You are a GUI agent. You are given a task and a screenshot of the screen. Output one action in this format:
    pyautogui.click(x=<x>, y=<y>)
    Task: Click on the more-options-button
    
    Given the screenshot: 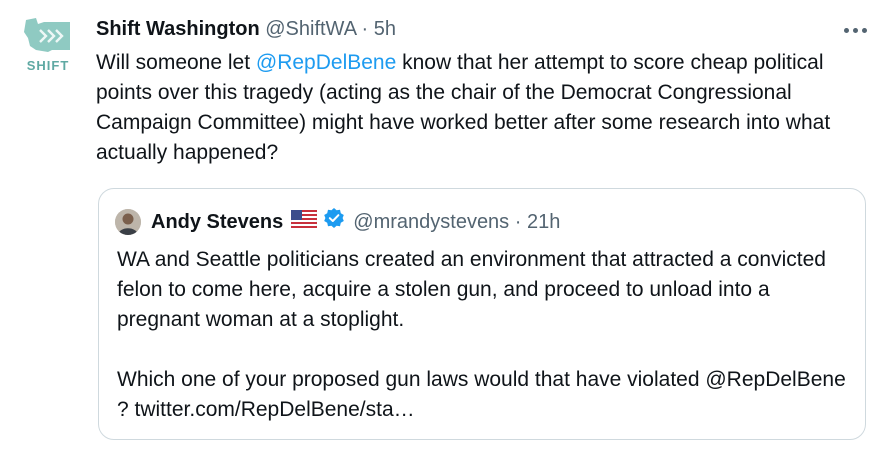 What is the action you would take?
    pyautogui.click(x=855, y=30)
    